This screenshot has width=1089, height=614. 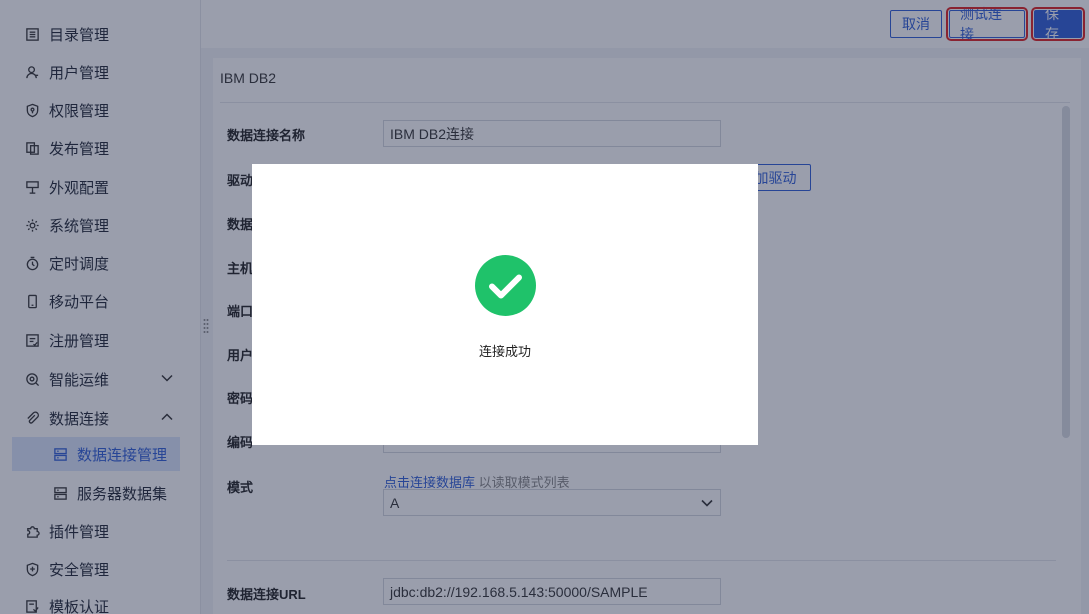 What do you see at coordinates (505, 285) in the screenshot?
I see `success-check-icon` at bounding box center [505, 285].